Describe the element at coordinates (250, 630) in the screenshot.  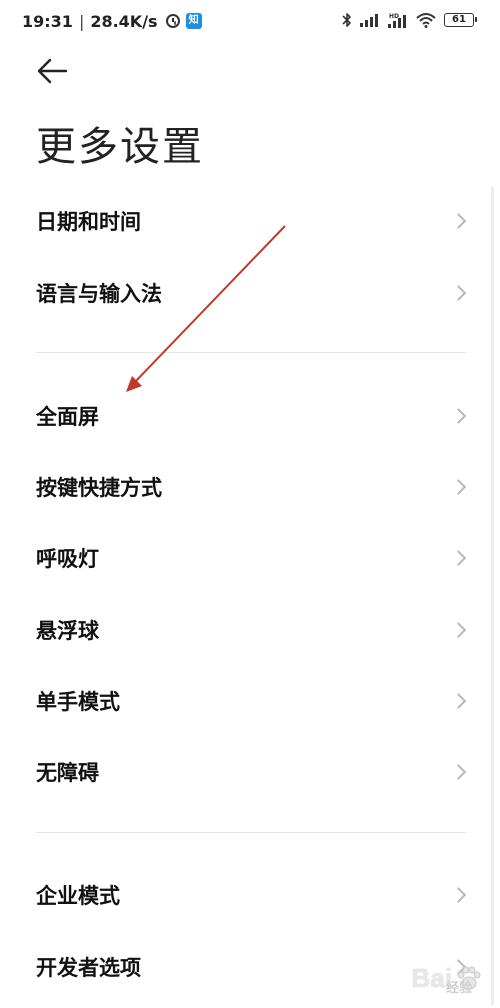
I see `setting-item-floating-ball: 悬浮球` at that location.